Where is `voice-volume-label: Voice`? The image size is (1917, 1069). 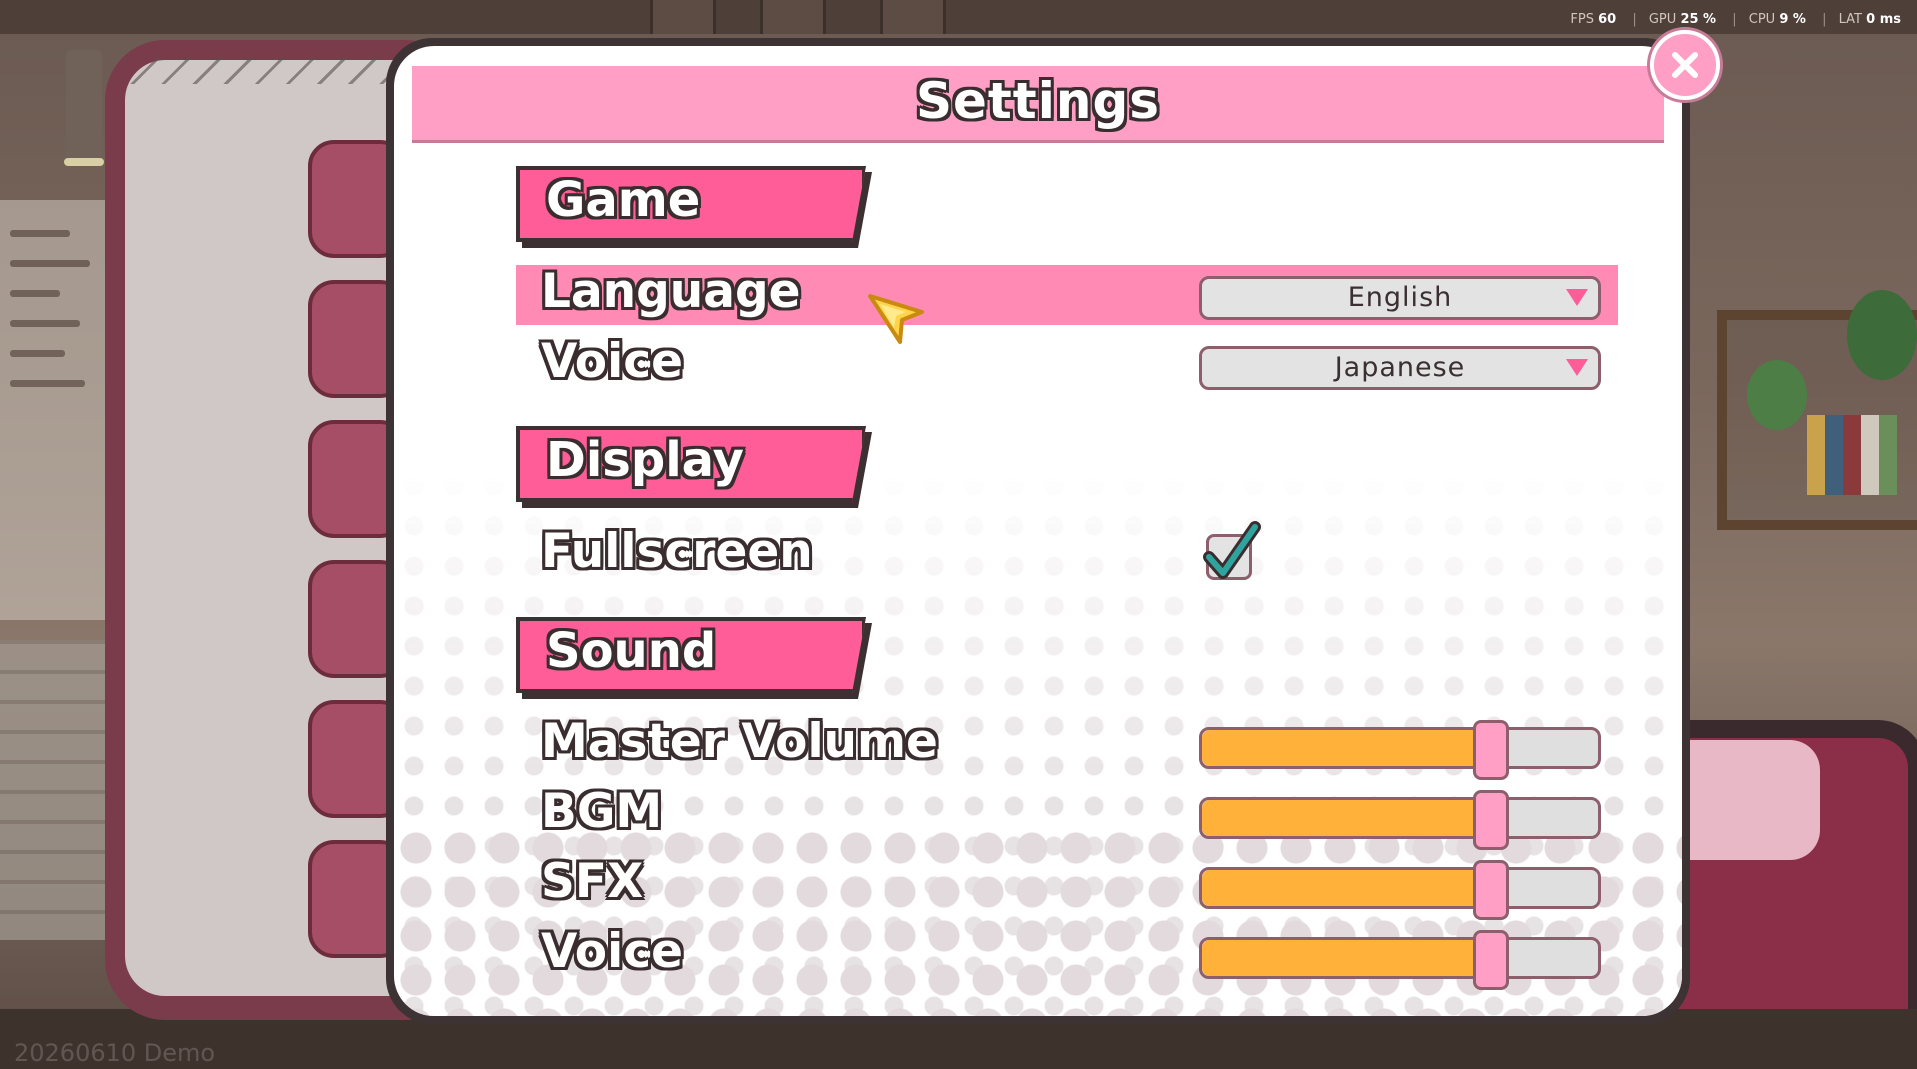 voice-volume-label: Voice is located at coordinates (612, 951).